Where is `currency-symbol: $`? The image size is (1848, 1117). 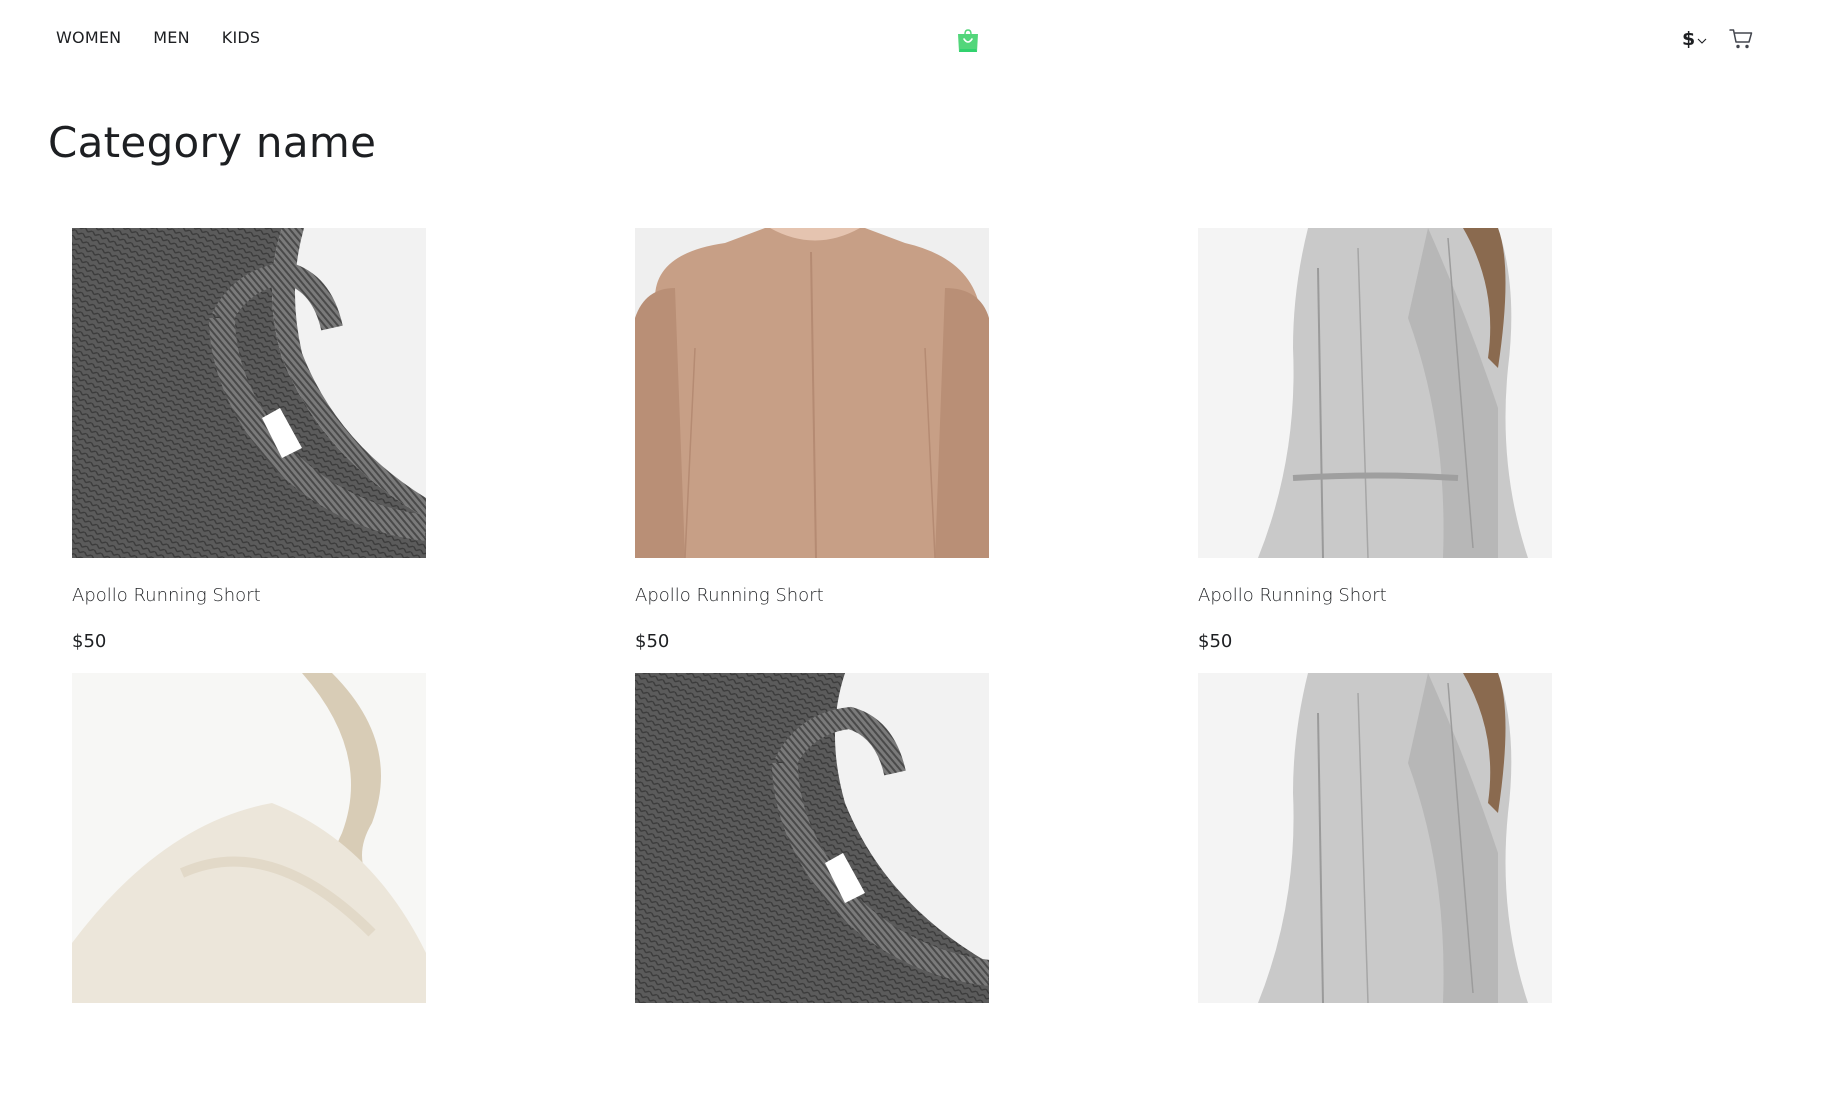
currency-symbol: $ is located at coordinates (1689, 39).